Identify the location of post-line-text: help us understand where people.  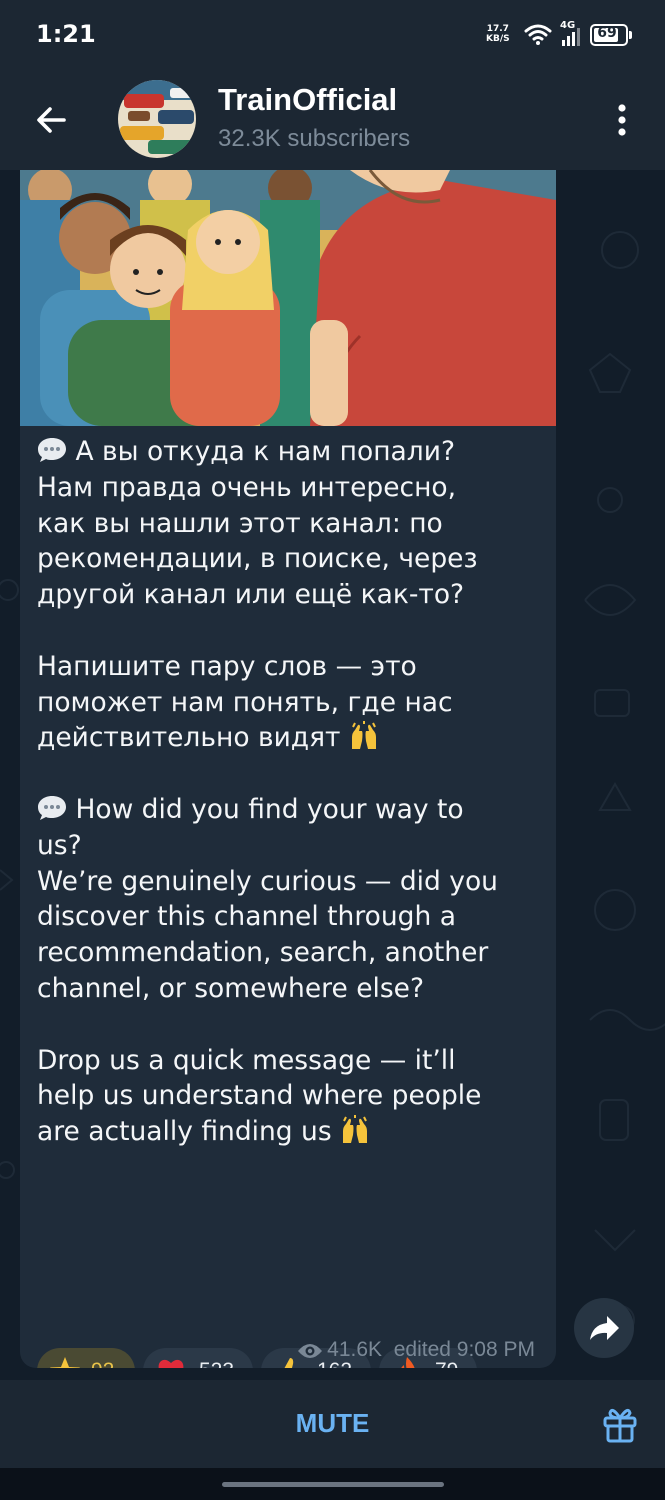
(259, 1096).